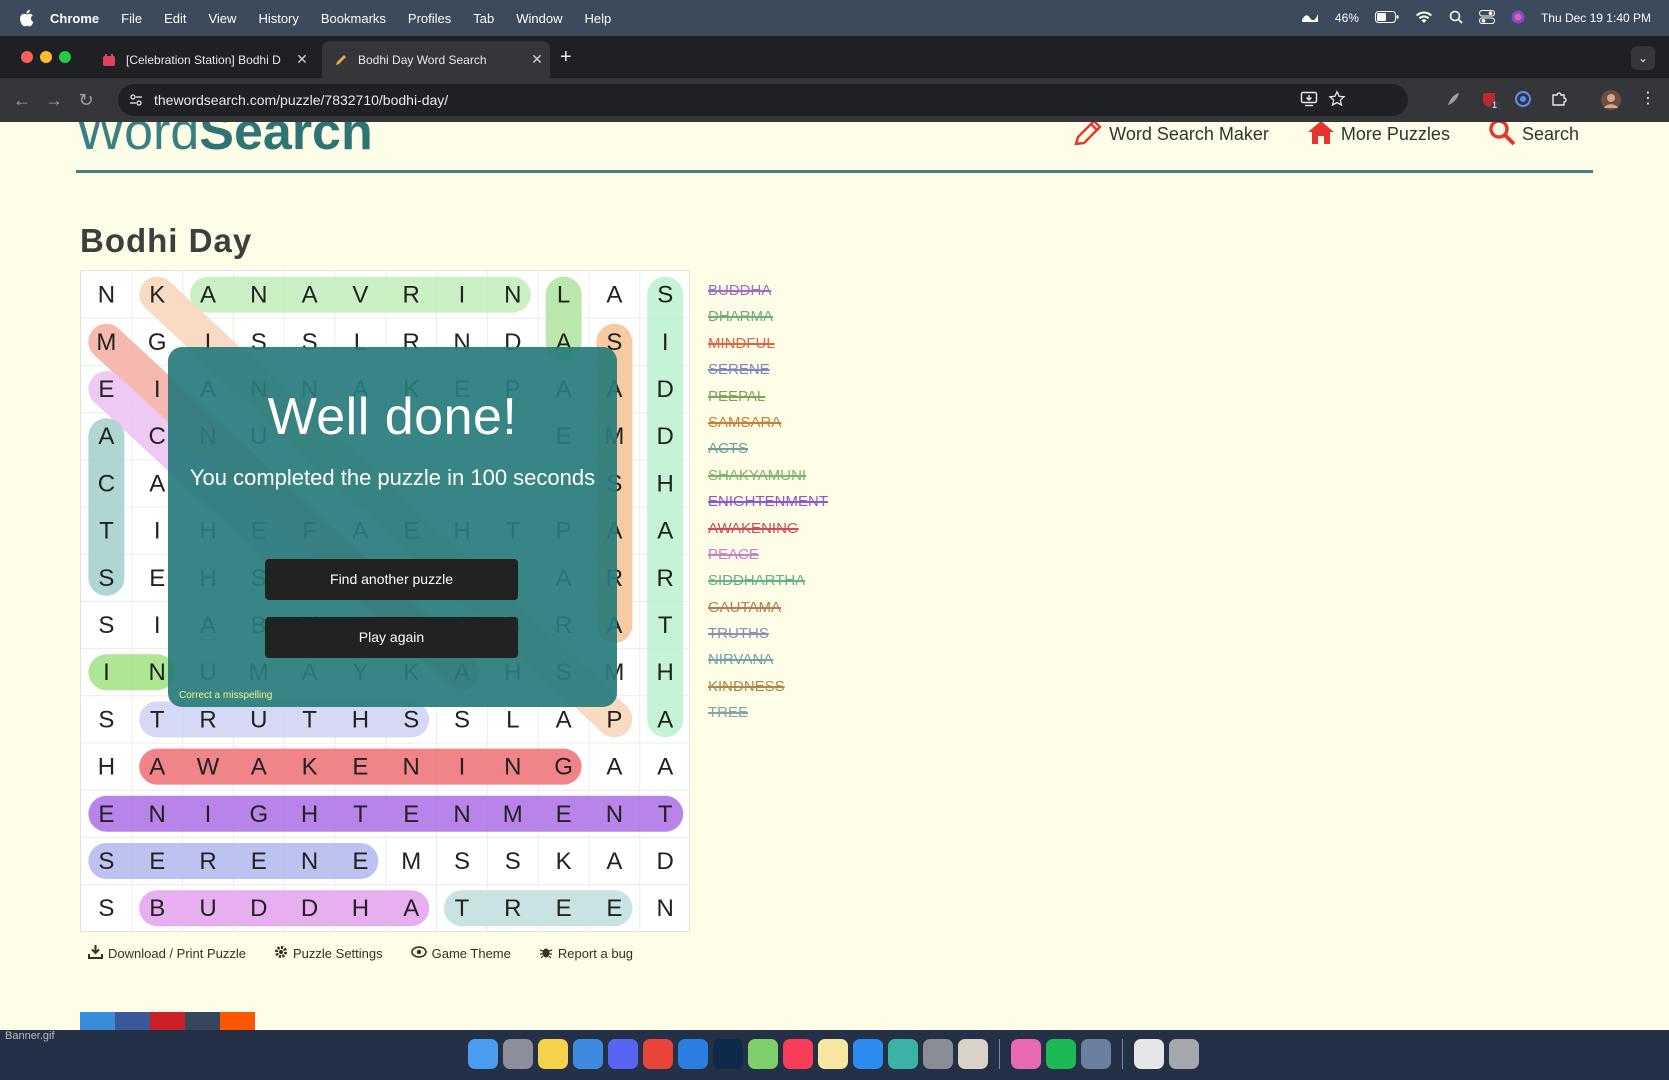 This screenshot has width=1669, height=1080. I want to click on grid-letter: B, so click(157, 908).